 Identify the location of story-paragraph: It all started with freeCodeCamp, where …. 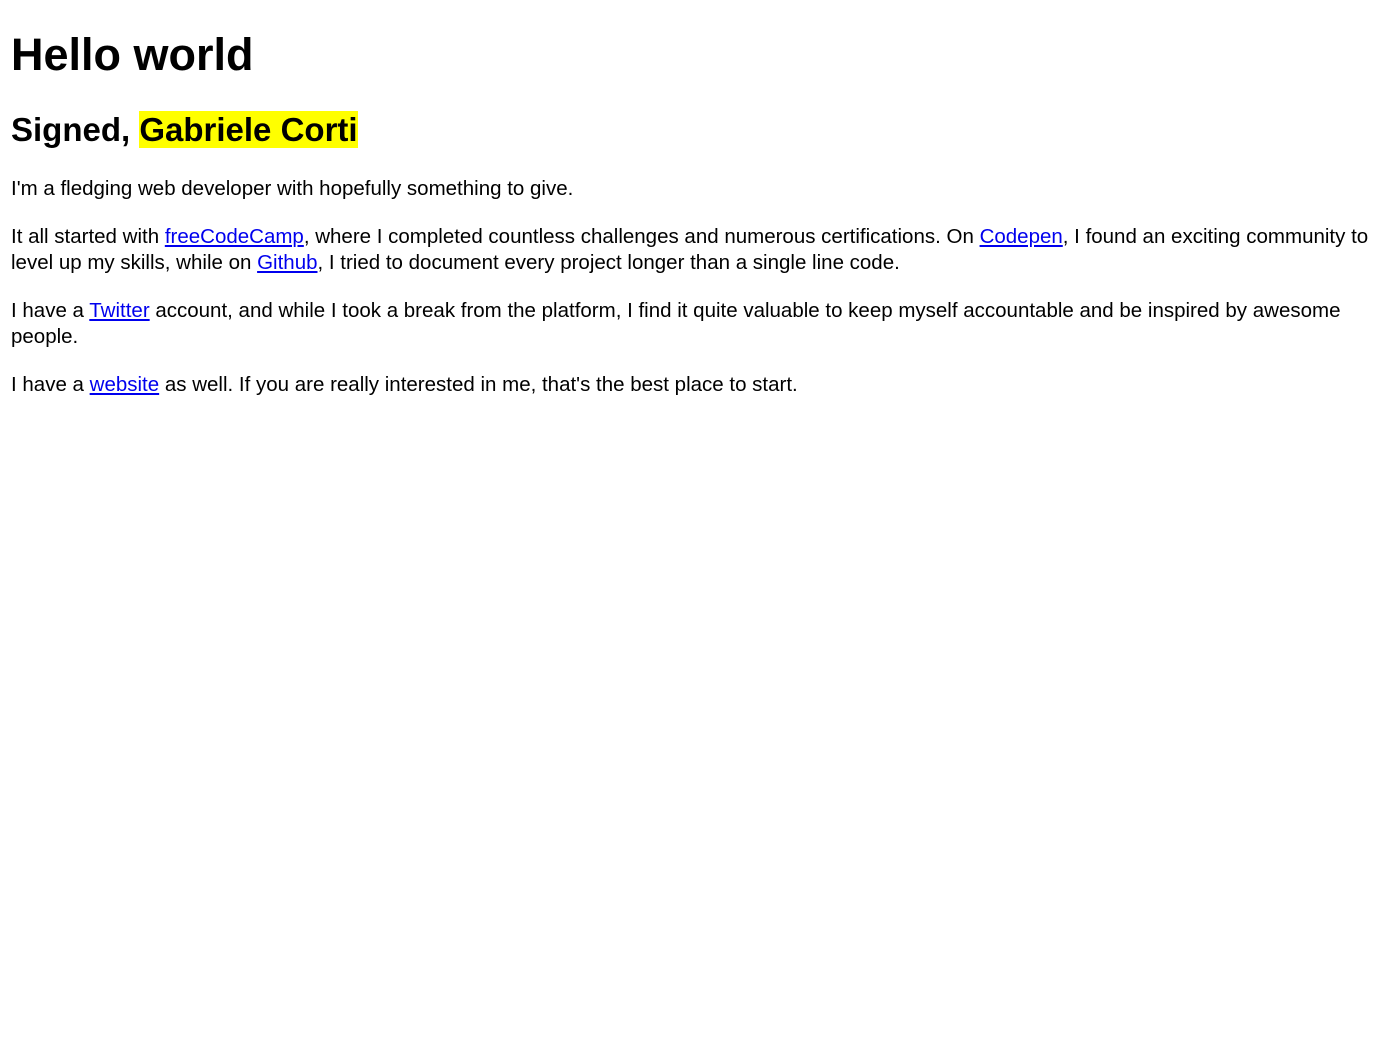
(695, 250).